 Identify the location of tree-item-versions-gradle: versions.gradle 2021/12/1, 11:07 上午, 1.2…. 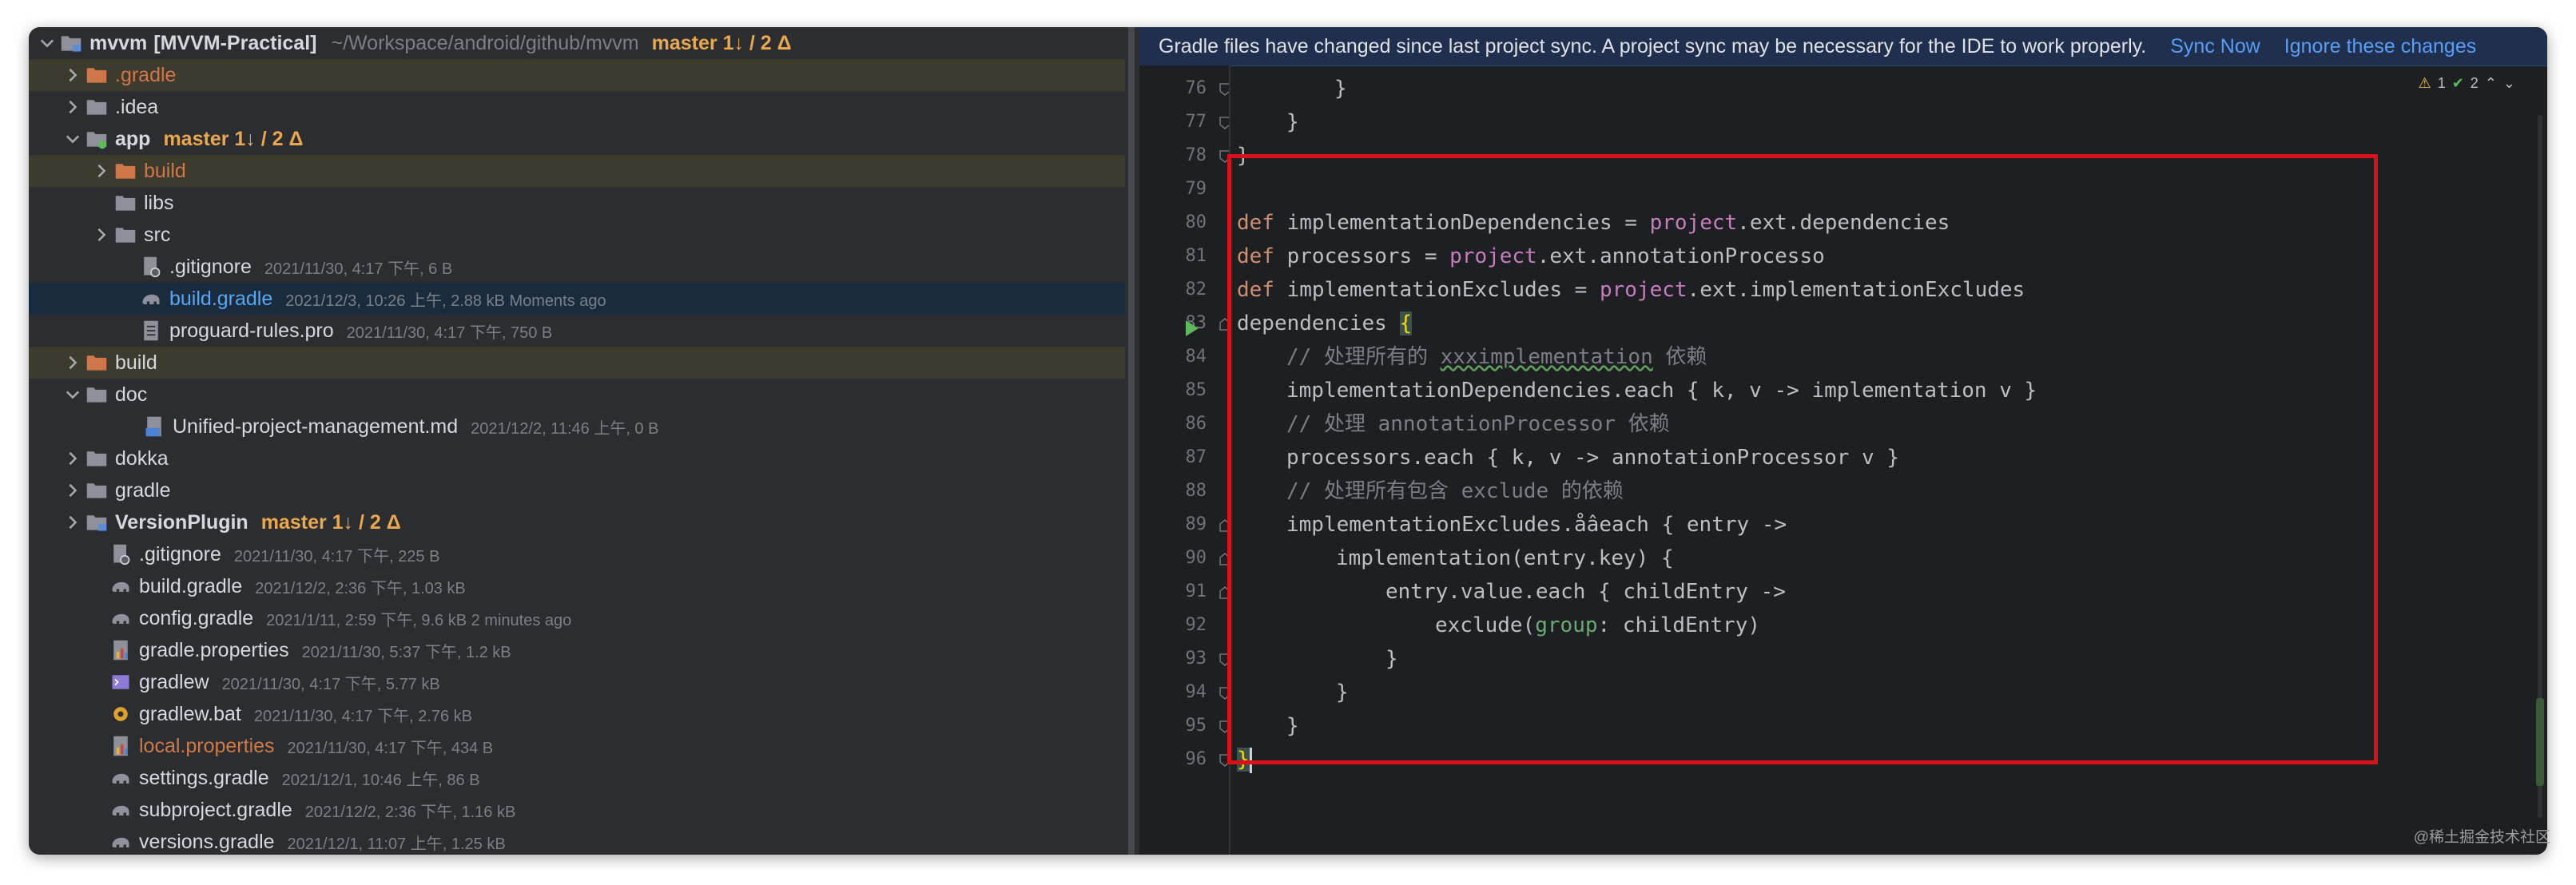
(577, 841).